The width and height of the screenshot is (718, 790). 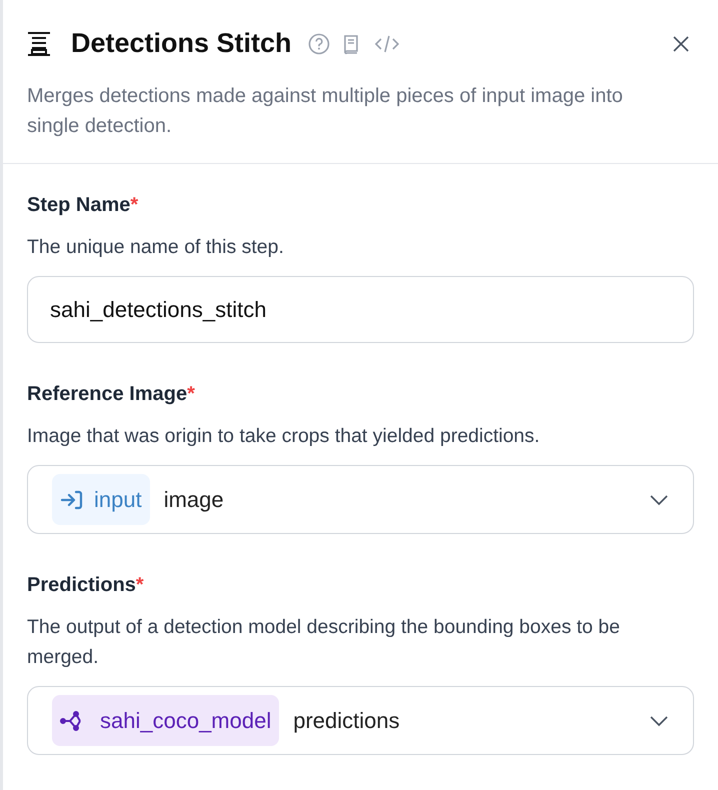 I want to click on source-name: input, so click(x=118, y=499).